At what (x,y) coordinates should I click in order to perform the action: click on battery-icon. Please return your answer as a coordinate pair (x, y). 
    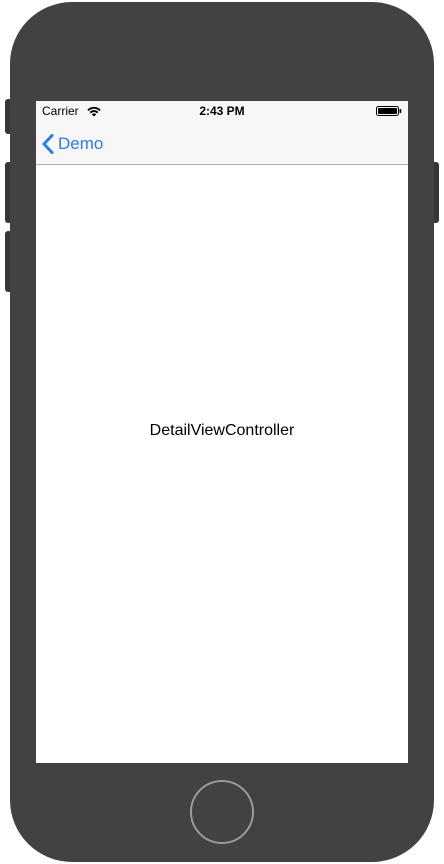
    Looking at the image, I should click on (389, 111).